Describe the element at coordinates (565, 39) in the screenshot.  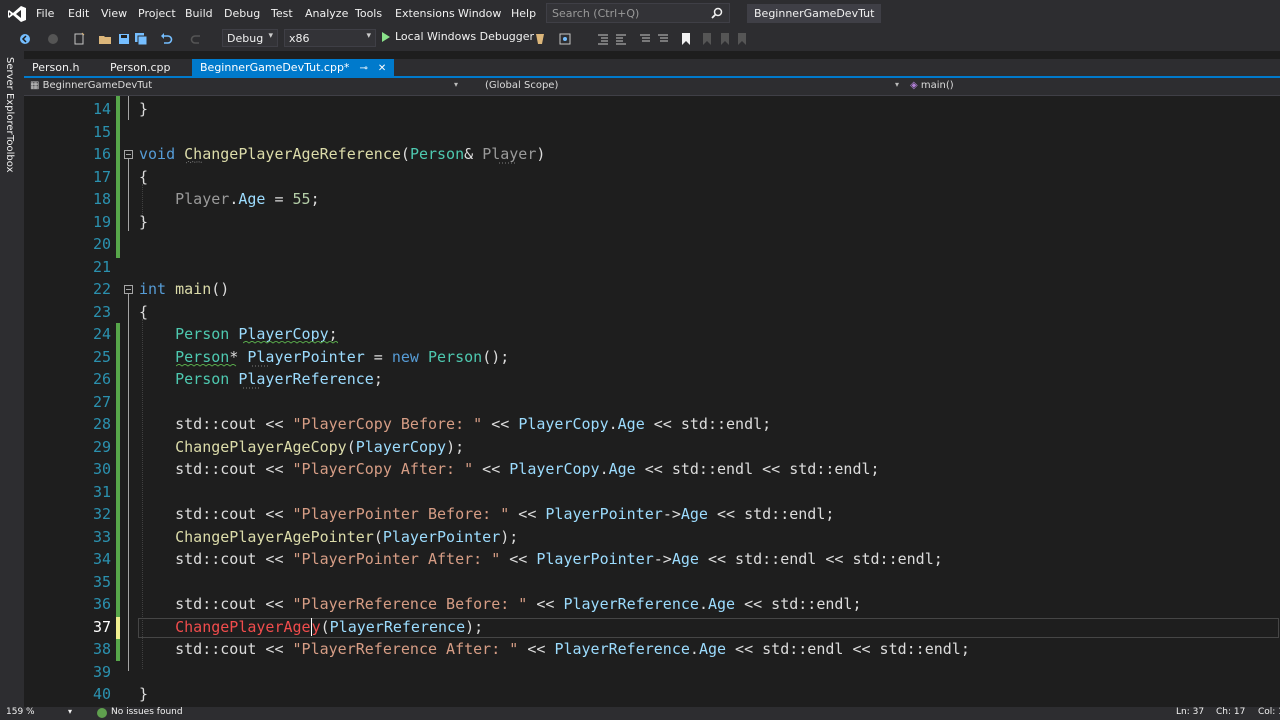
I see `browse-icon` at that location.